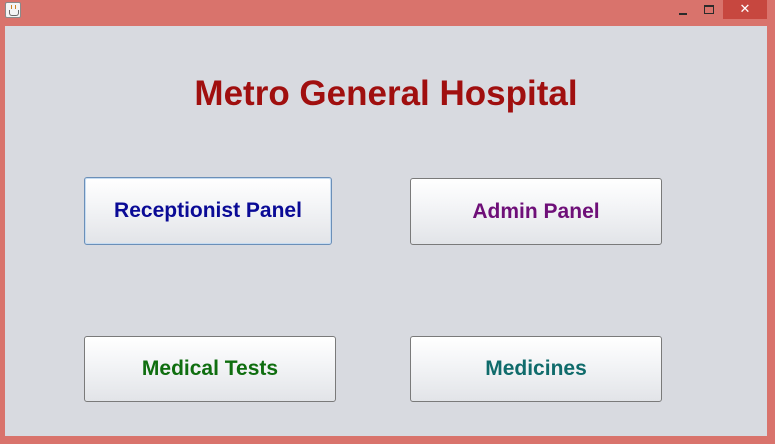 The image size is (775, 444). I want to click on close-button: ✕, so click(745, 9).